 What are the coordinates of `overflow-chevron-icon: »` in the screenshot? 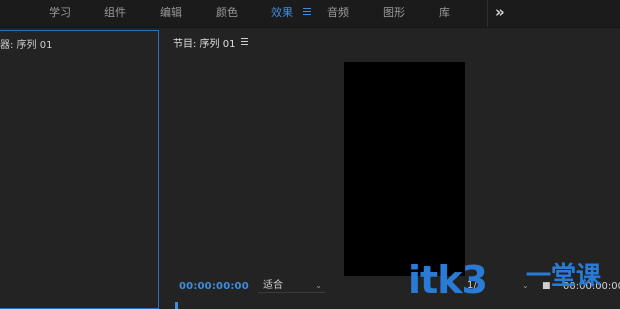 It's located at (500, 13).